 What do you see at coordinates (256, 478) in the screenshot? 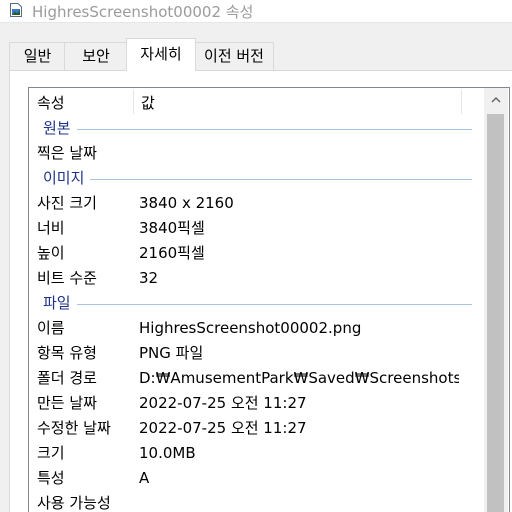
I see `list-item: 특성 A` at bounding box center [256, 478].